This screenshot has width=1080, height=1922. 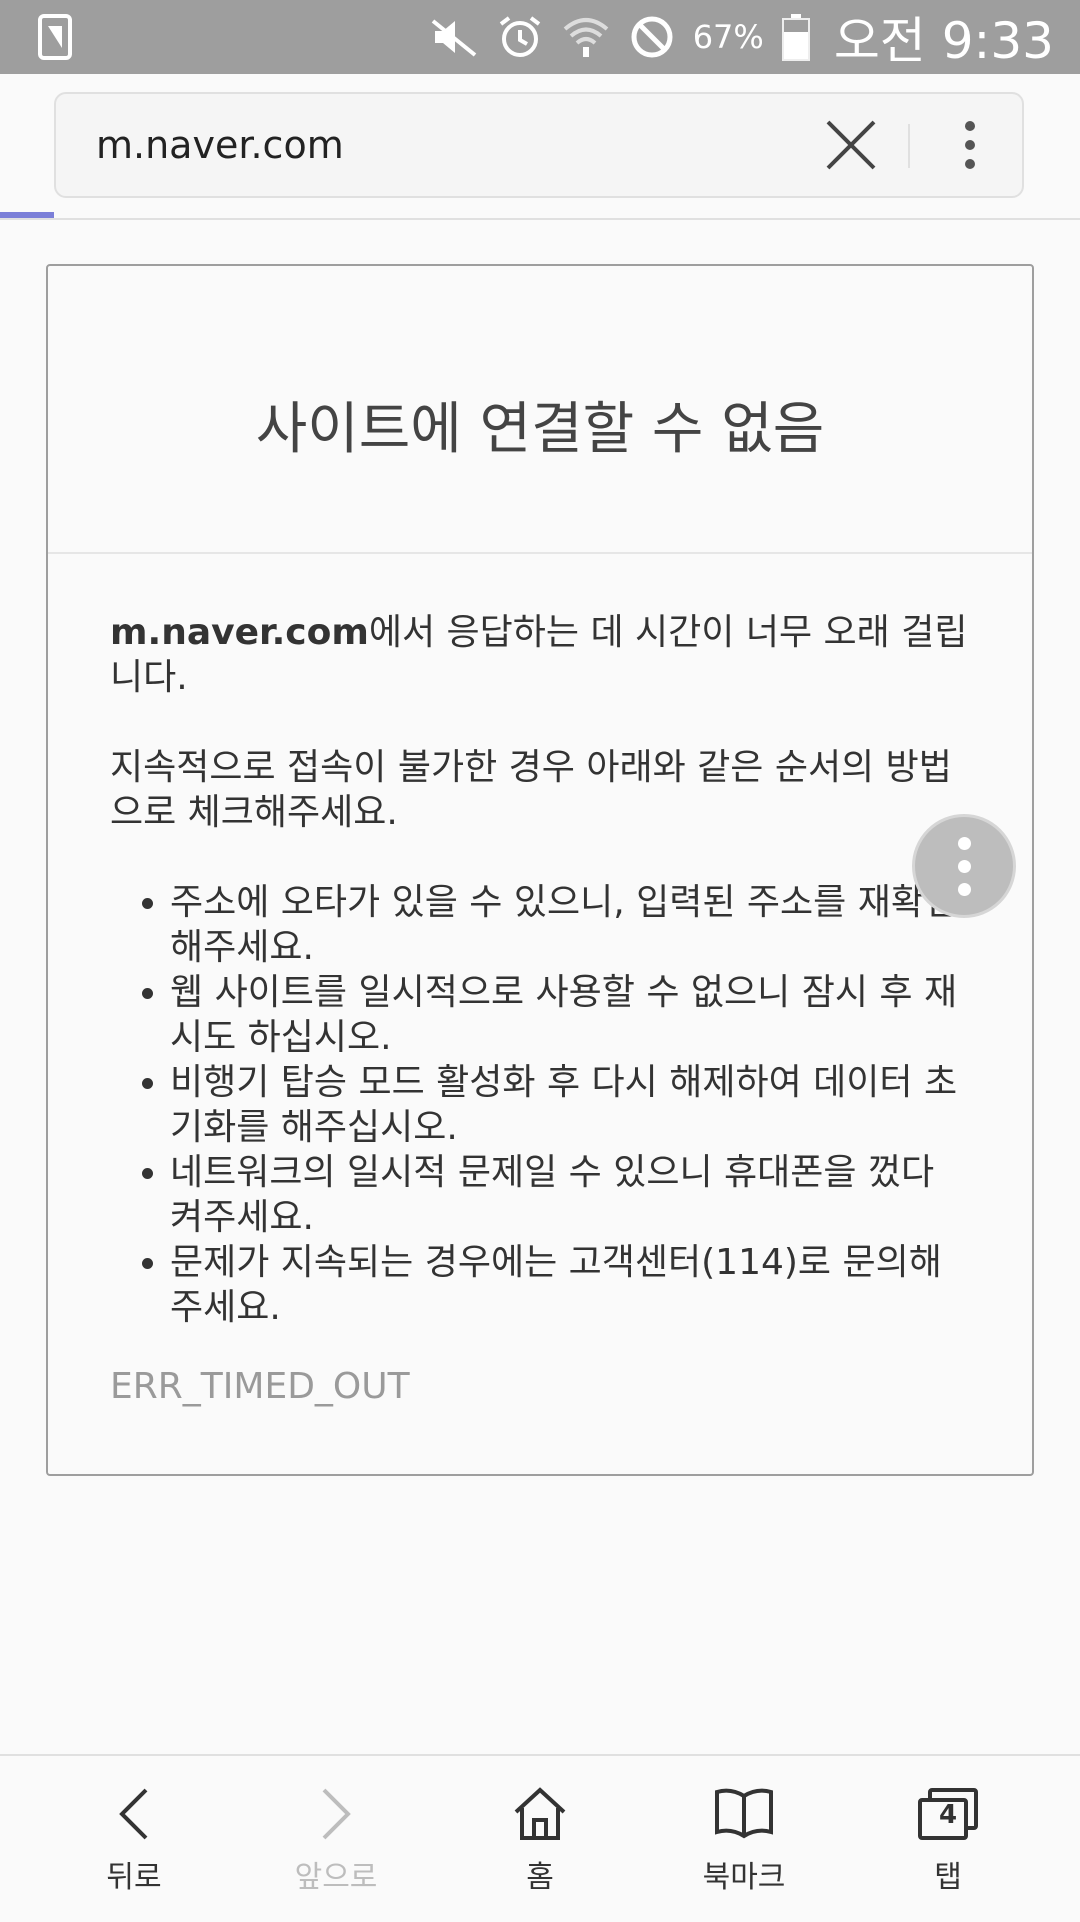 I want to click on status-bar: 67% 오전 9:33, so click(x=540, y=37).